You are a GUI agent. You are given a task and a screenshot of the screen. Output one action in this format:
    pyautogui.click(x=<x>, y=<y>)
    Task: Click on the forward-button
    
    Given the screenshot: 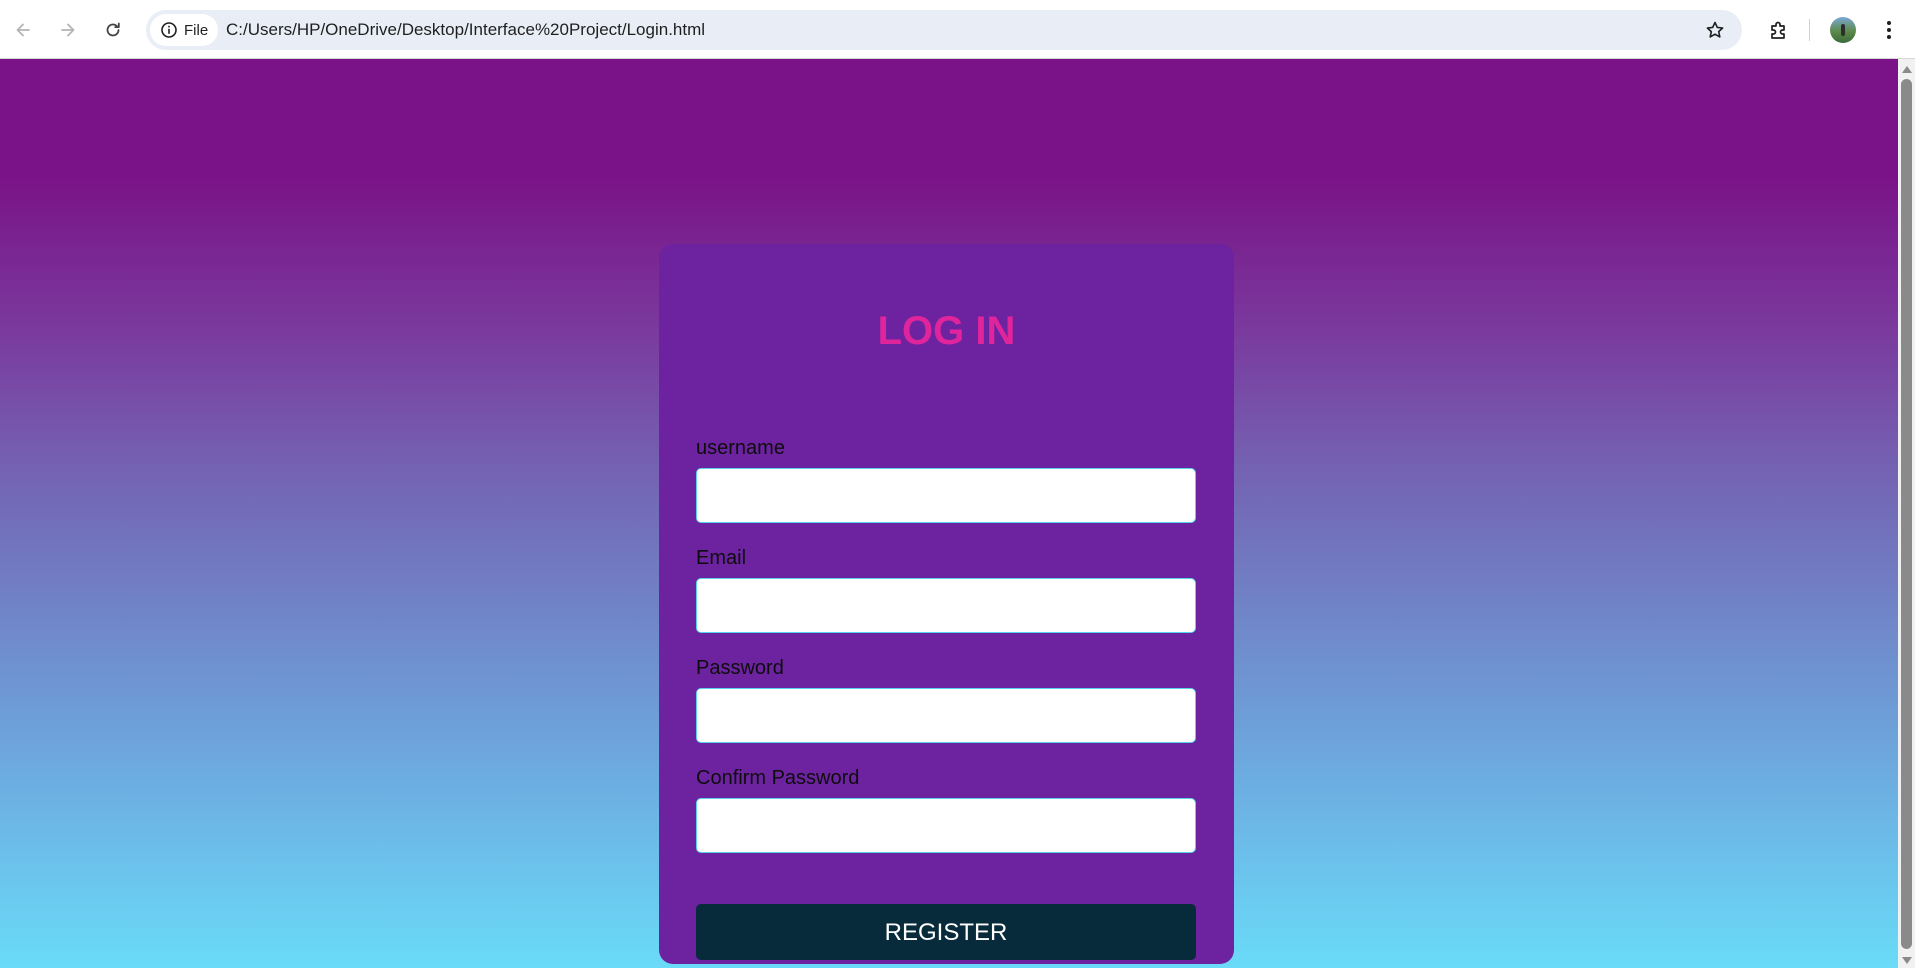 What is the action you would take?
    pyautogui.click(x=68, y=30)
    